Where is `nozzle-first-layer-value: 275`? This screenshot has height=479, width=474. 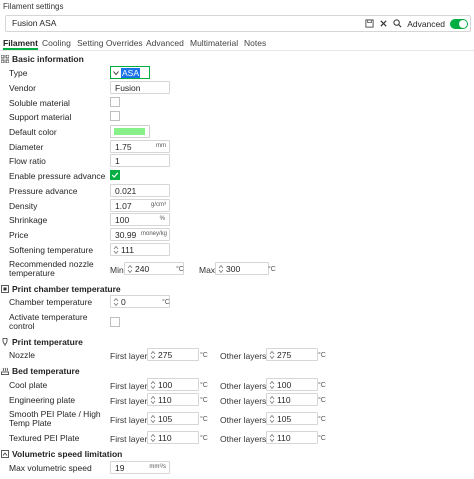
nozzle-first-layer-value: 275 is located at coordinates (165, 355).